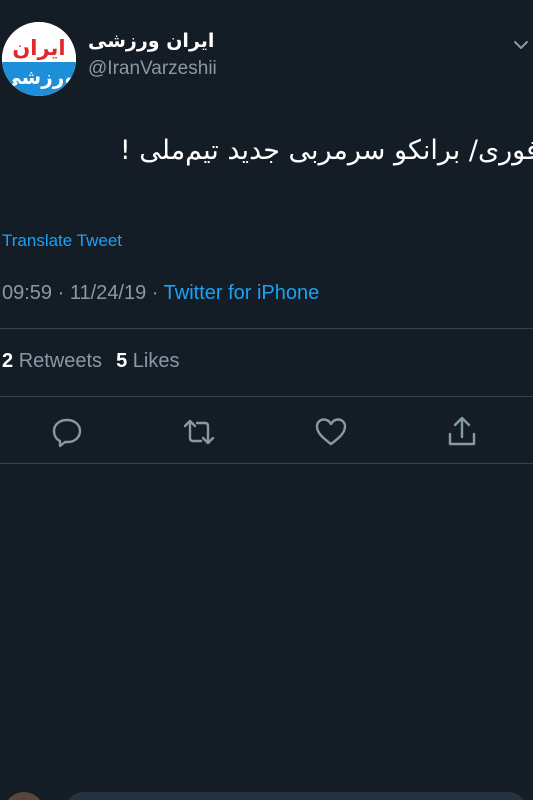 Image resolution: width=533 pixels, height=800 pixels. Describe the element at coordinates (151, 41) in the screenshot. I see `author-name: ایران ورزشی` at that location.